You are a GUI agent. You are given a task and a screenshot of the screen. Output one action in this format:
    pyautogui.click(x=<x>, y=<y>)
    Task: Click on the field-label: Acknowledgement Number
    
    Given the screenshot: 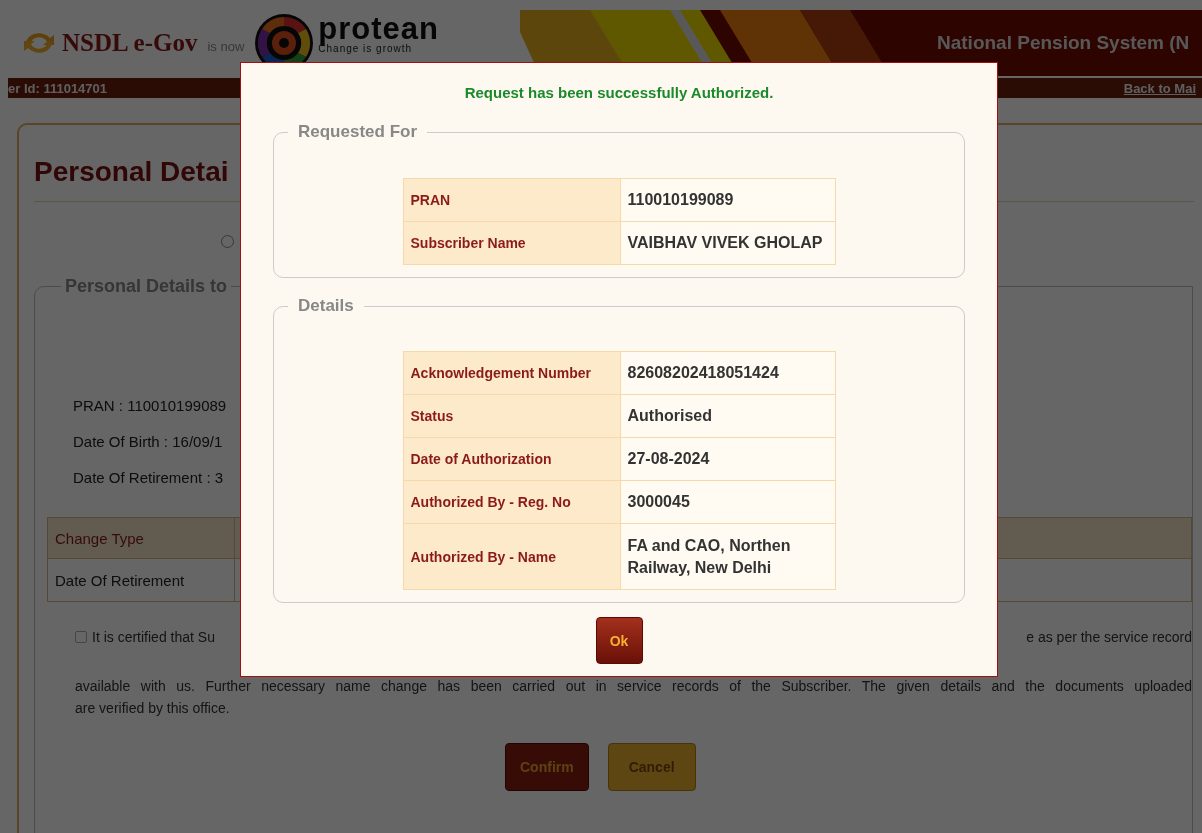 What is the action you would take?
    pyautogui.click(x=511, y=373)
    